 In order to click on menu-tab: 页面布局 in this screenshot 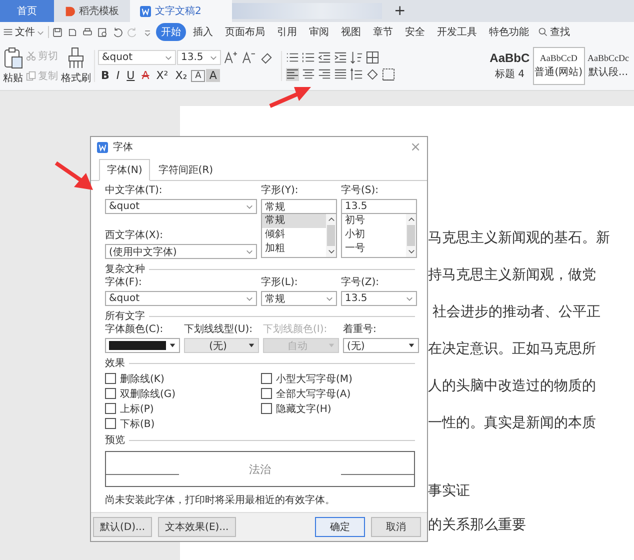, I will do `click(245, 32)`.